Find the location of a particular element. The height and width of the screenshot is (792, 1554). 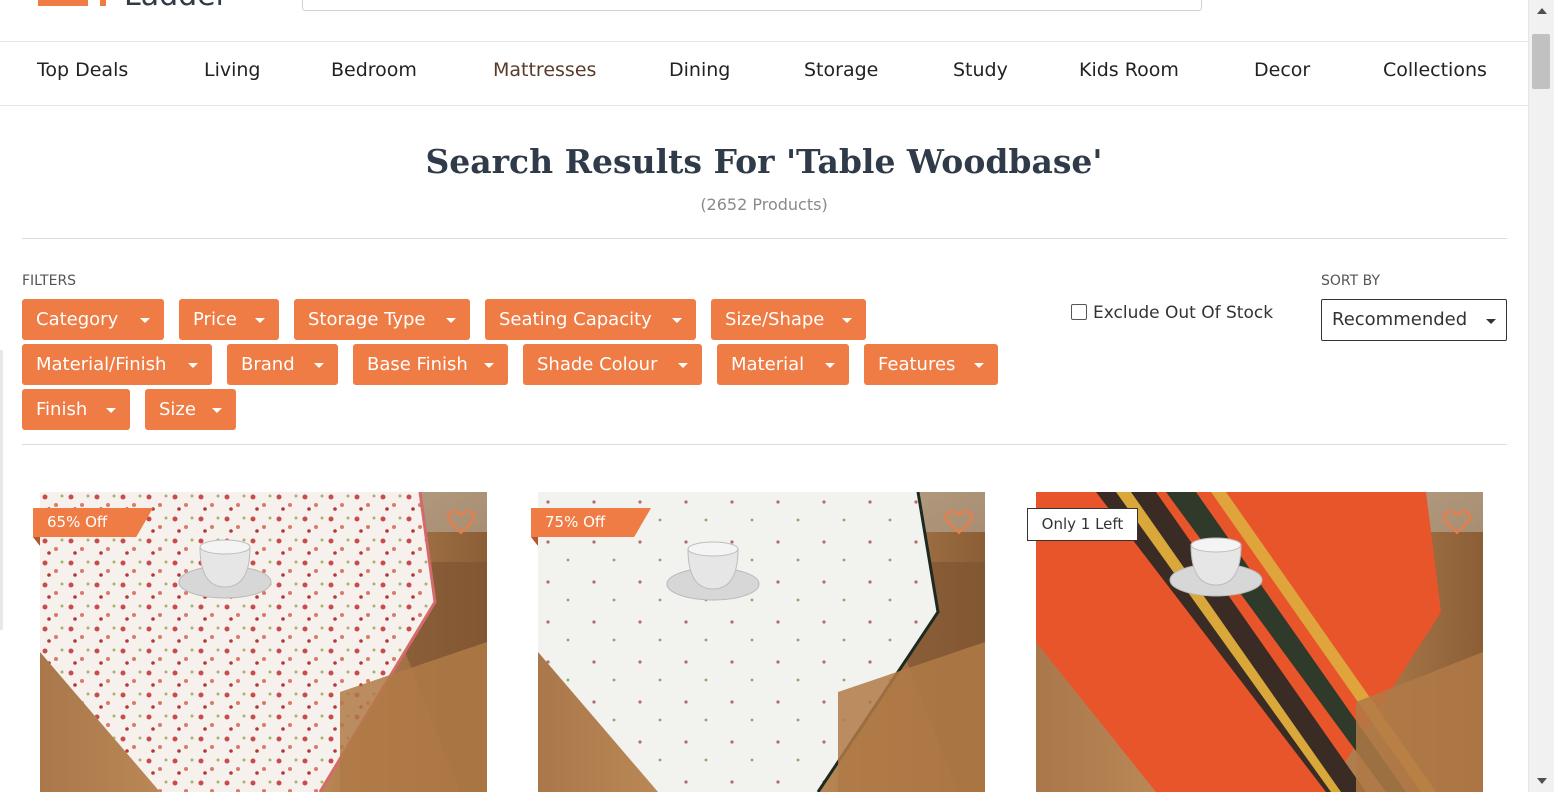

nav-item-collections: Collections is located at coordinates (1435, 70).